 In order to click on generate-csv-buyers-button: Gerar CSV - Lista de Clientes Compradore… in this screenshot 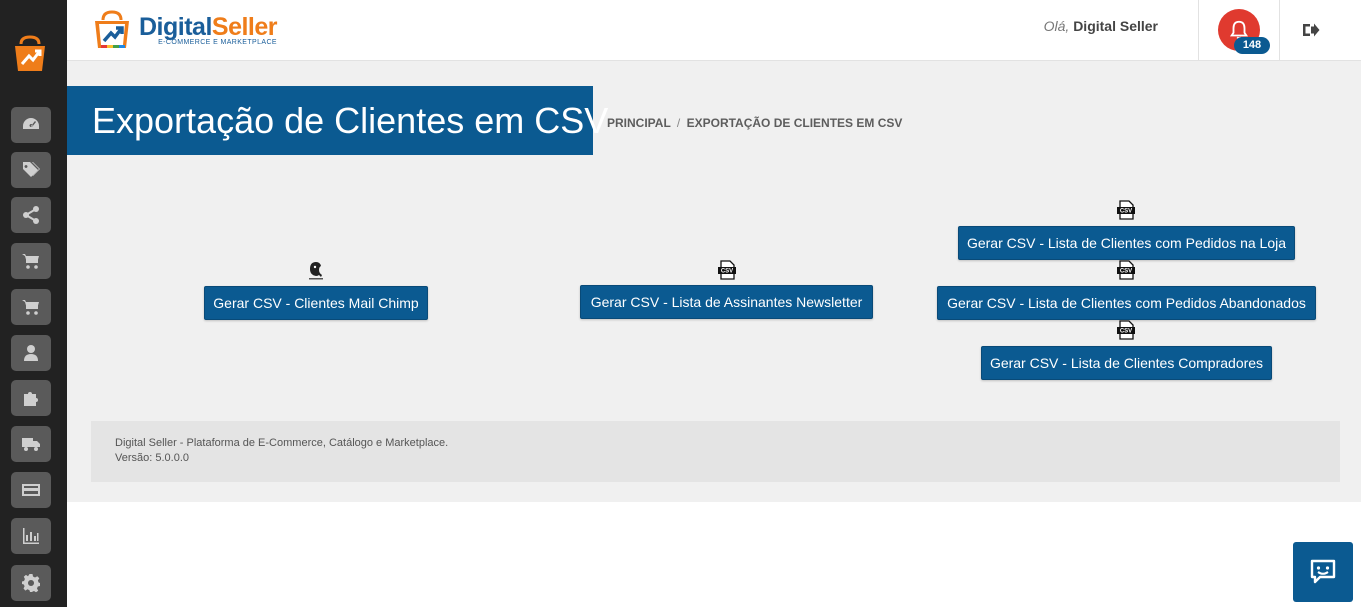, I will do `click(1126, 363)`.